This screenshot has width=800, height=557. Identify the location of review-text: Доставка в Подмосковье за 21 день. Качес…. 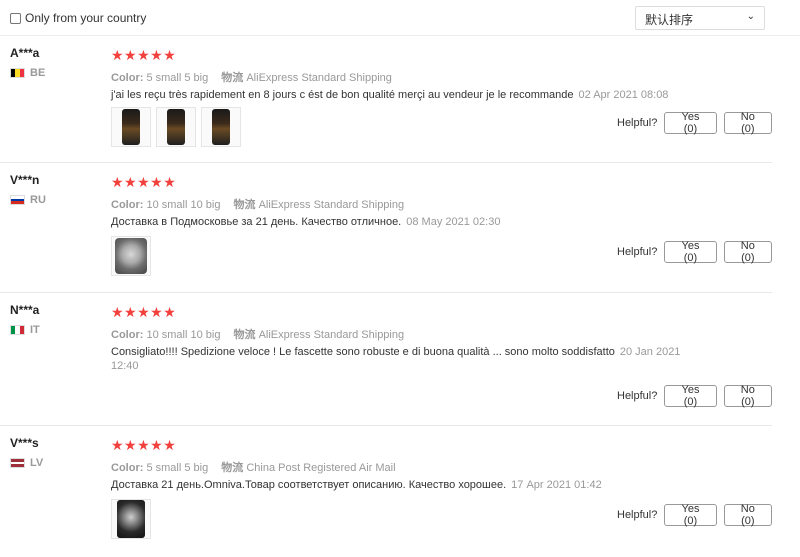
(396, 222).